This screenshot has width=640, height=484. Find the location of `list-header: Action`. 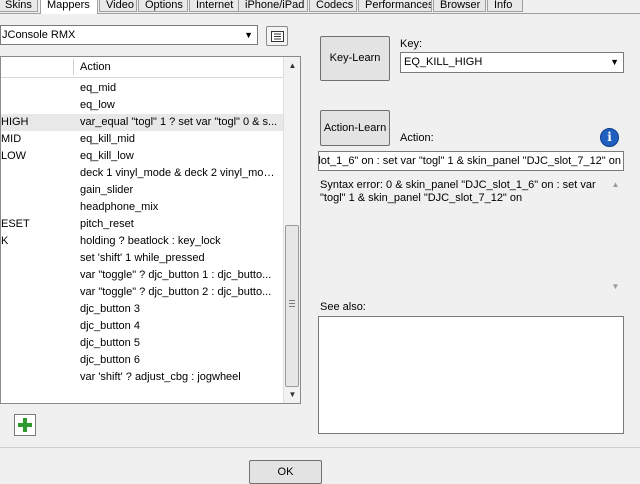

list-header: Action is located at coordinates (142, 67).